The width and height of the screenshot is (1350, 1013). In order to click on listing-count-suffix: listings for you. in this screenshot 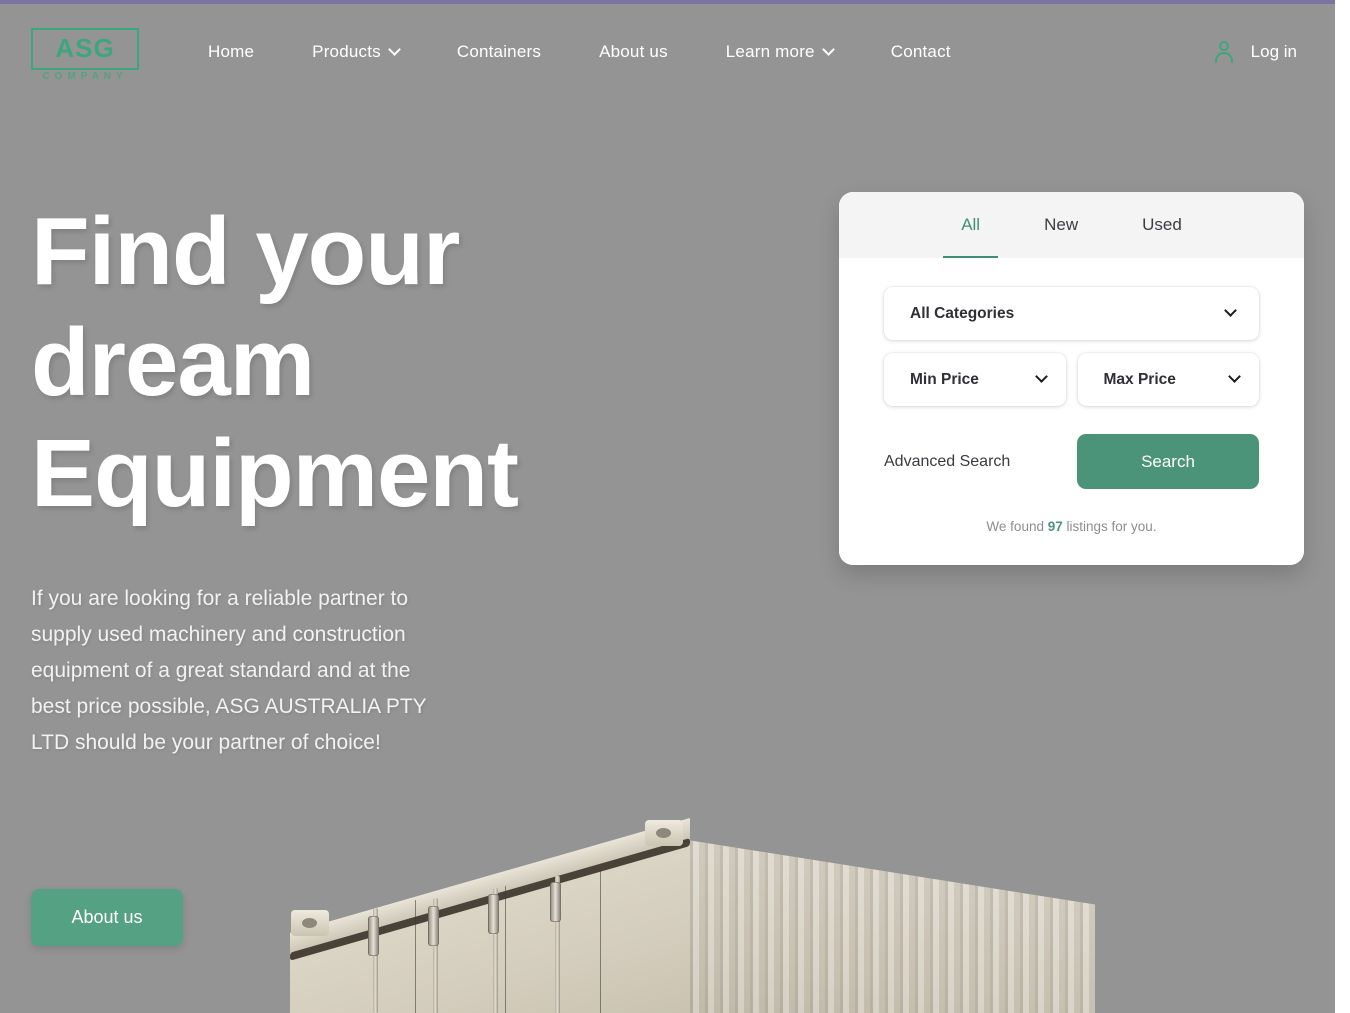, I will do `click(1111, 526)`.